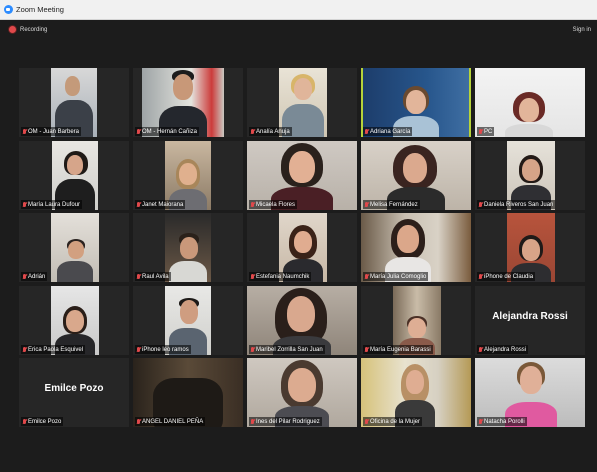 The height and width of the screenshot is (472, 597). I want to click on participant-name-tag: Adriana García, so click(388, 131).